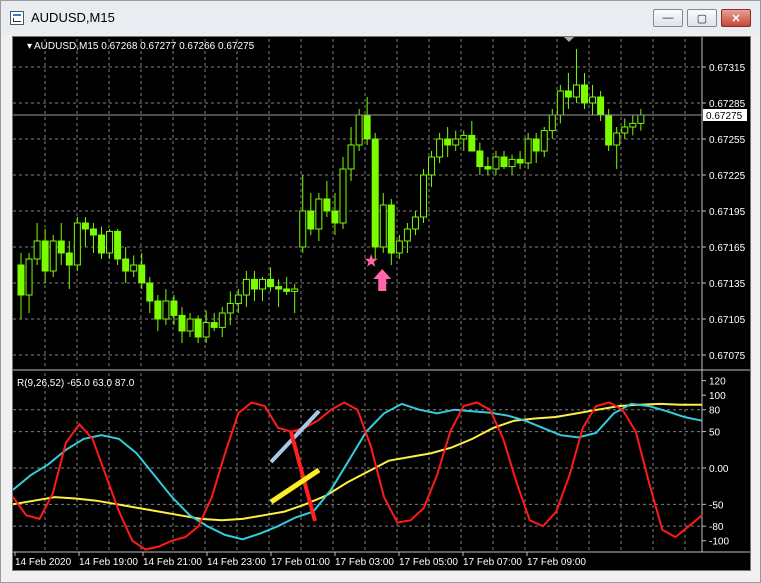 The width and height of the screenshot is (761, 583). I want to click on time-tick-label: 14 Feb 2020, so click(43, 562).